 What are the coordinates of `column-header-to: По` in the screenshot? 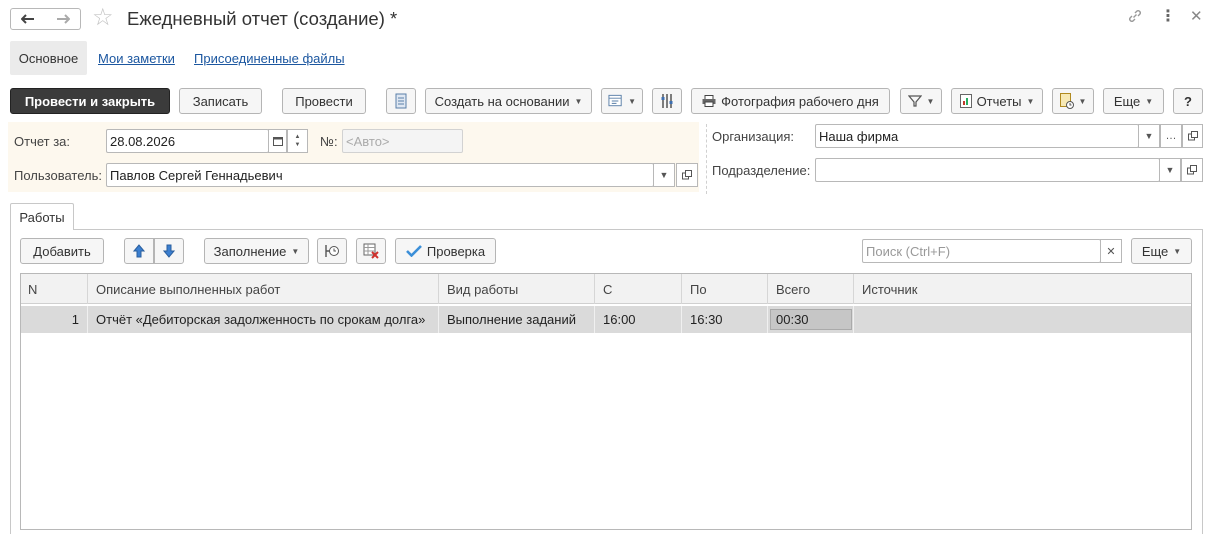 It's located at (725, 289).